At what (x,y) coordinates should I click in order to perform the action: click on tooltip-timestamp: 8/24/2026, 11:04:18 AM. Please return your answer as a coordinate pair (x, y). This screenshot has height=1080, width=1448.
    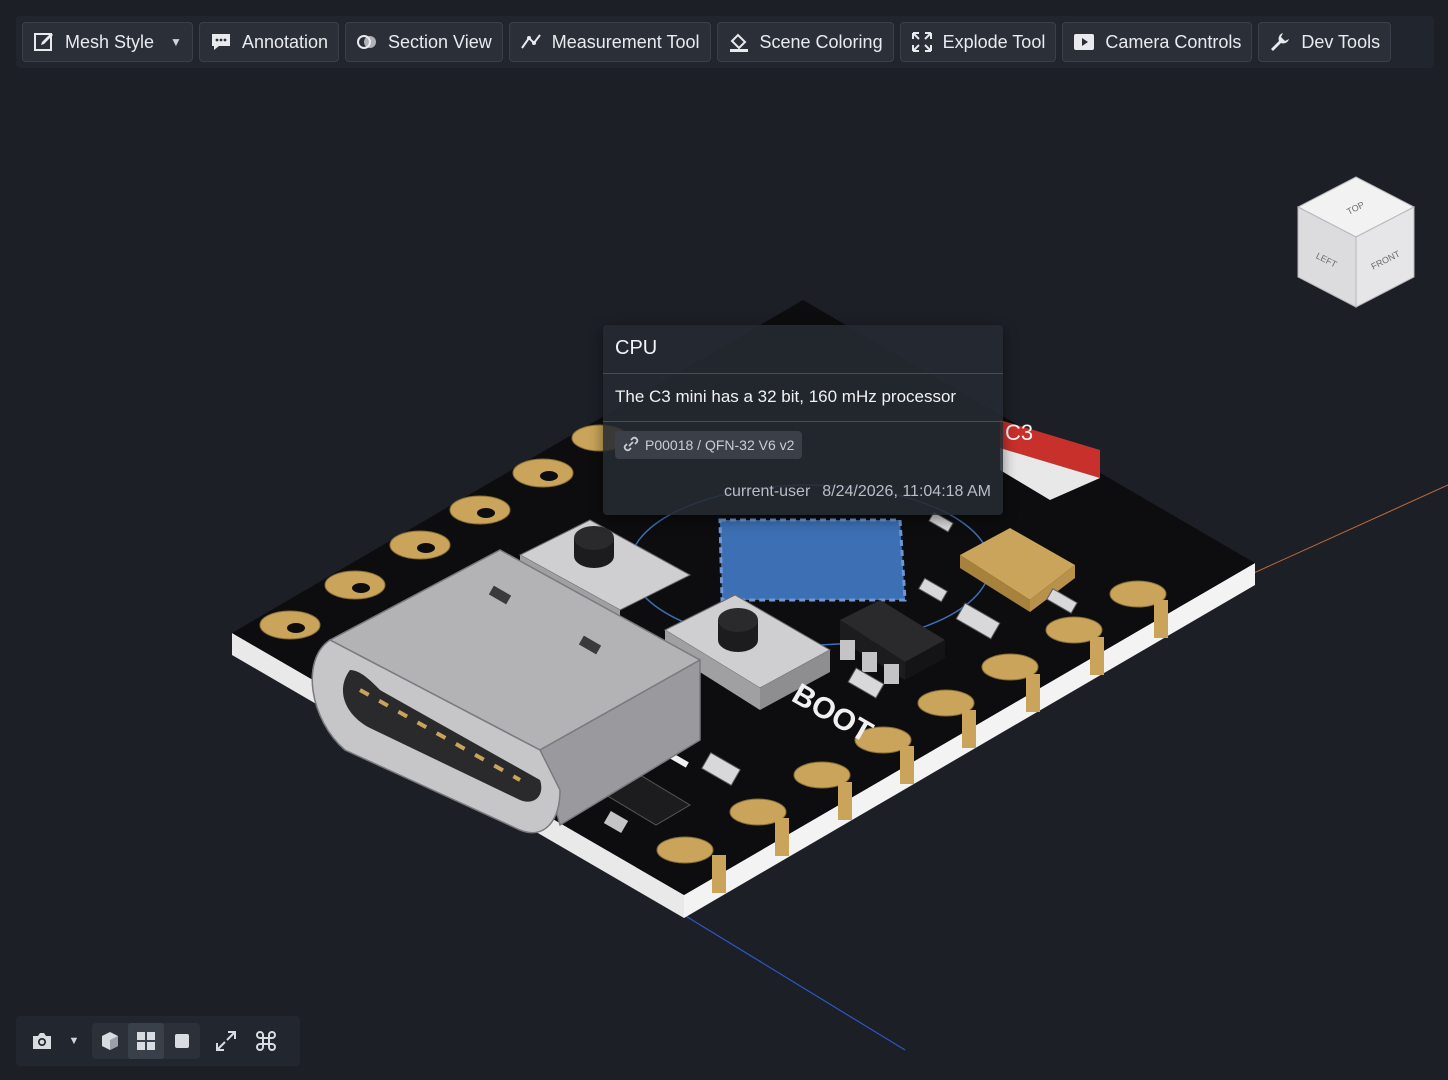
    Looking at the image, I should click on (906, 491).